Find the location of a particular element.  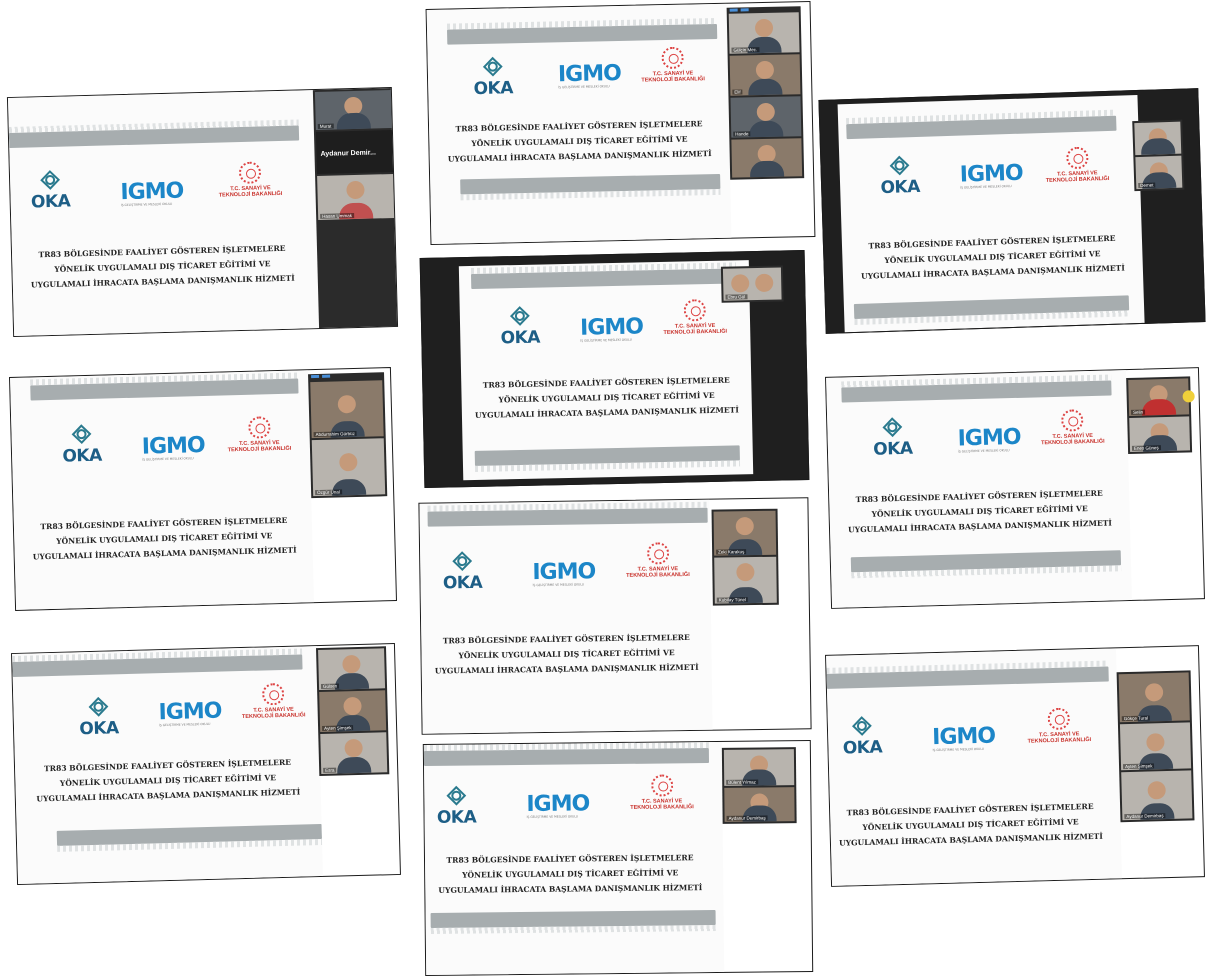

participant-panel: Bülent Yılmaz Aydanur Demirbaş is located at coordinates (759, 785).